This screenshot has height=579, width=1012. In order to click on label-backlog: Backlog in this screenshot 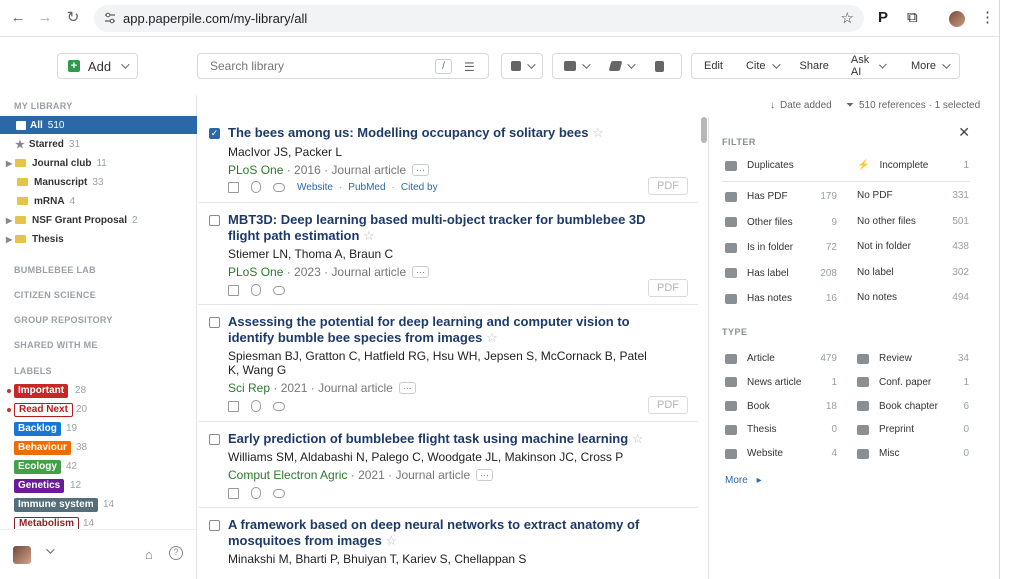, I will do `click(37, 429)`.